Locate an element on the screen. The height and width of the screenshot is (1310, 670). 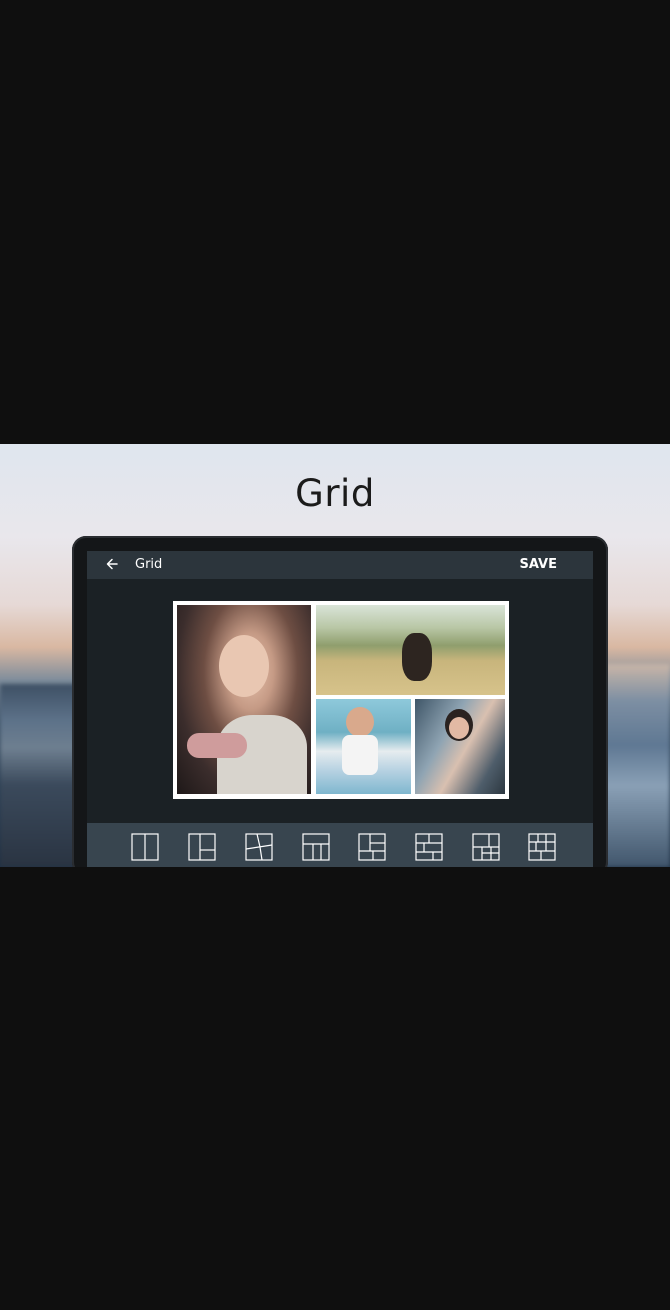
collage-canvas is located at coordinates (341, 700).